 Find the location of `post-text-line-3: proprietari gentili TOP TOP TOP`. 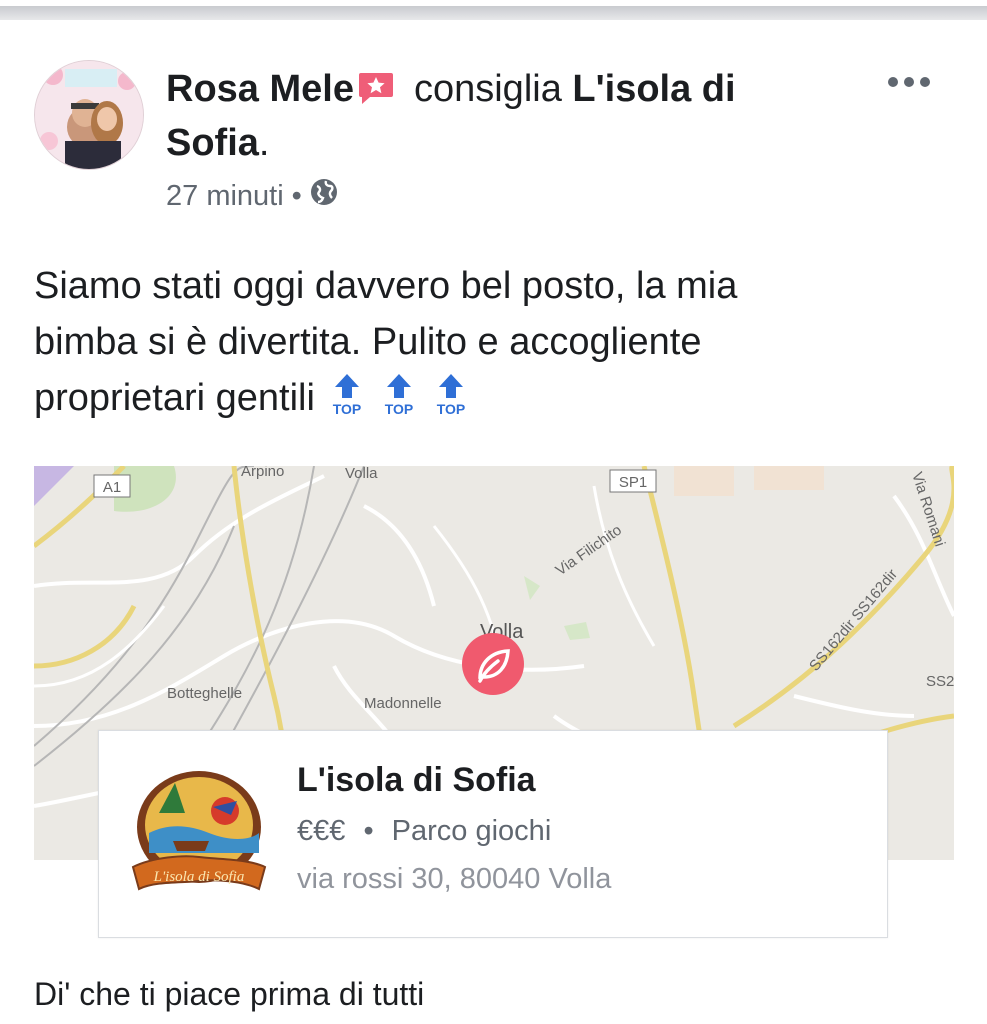

post-text-line-3: proprietari gentili TOP TOP TOP is located at coordinates (494, 398).